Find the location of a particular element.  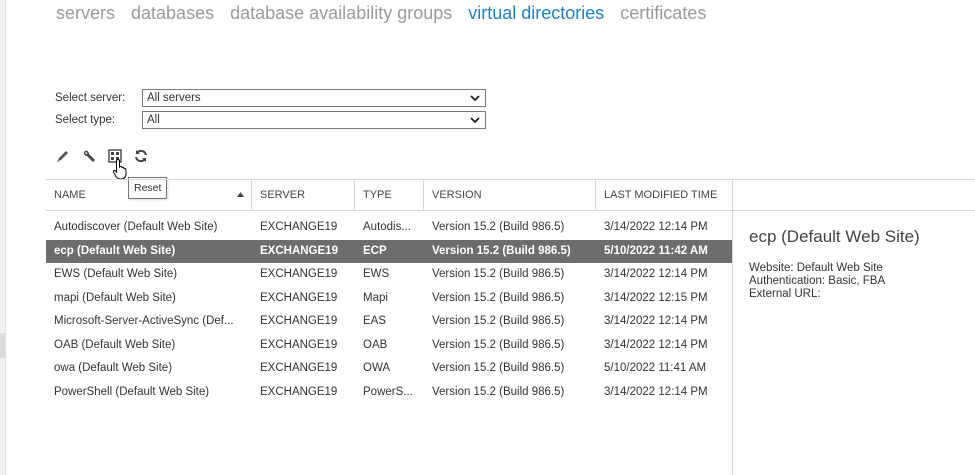

left-panel-edge is located at coordinates (3, 237).